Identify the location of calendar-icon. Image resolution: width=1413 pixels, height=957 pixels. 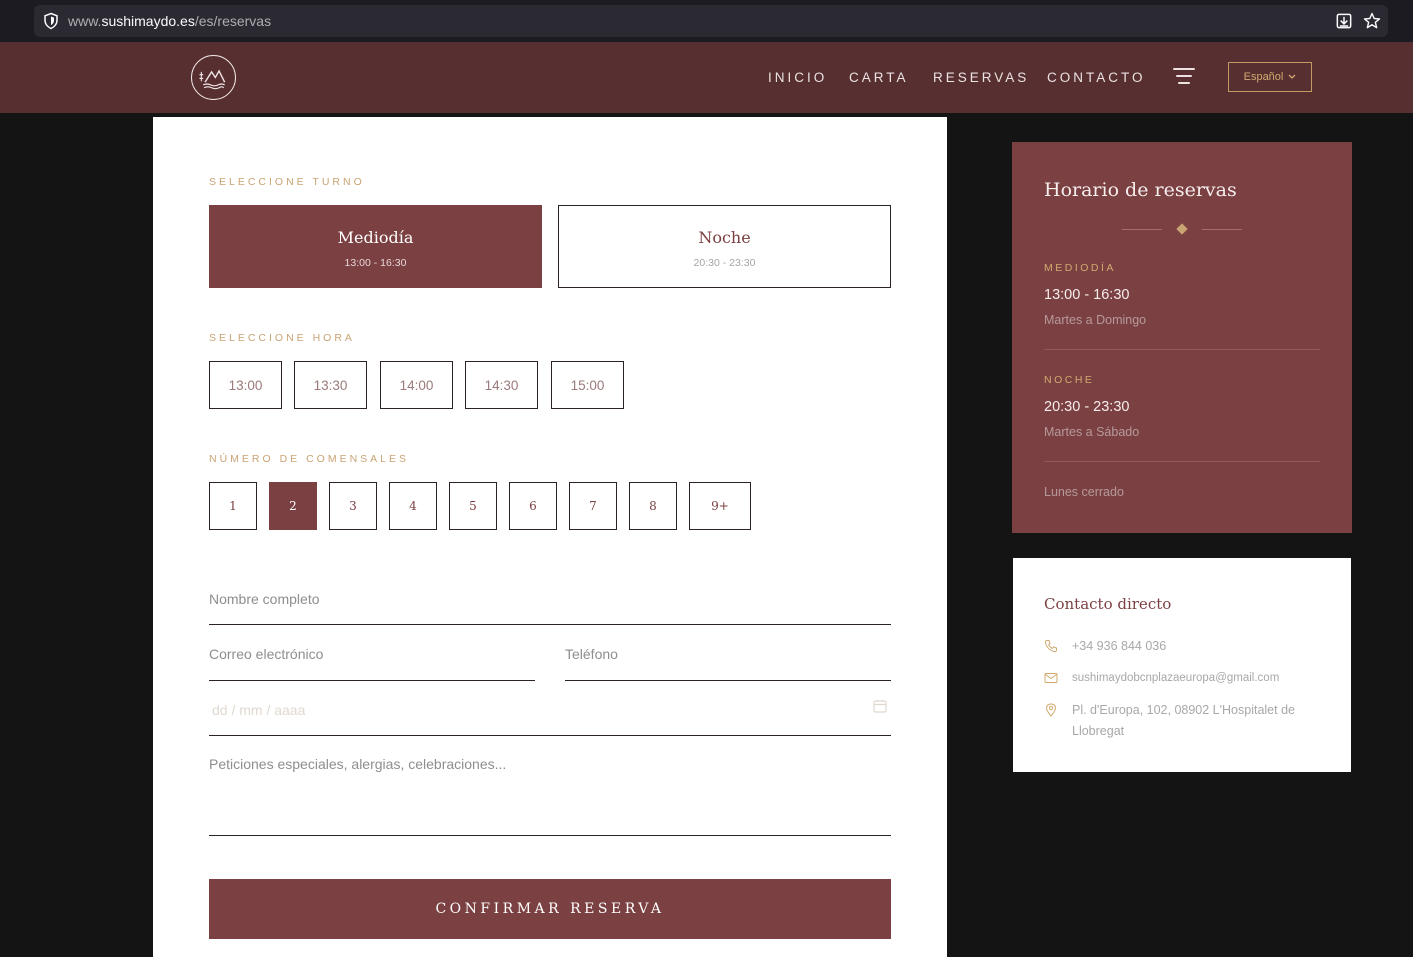
(880, 706).